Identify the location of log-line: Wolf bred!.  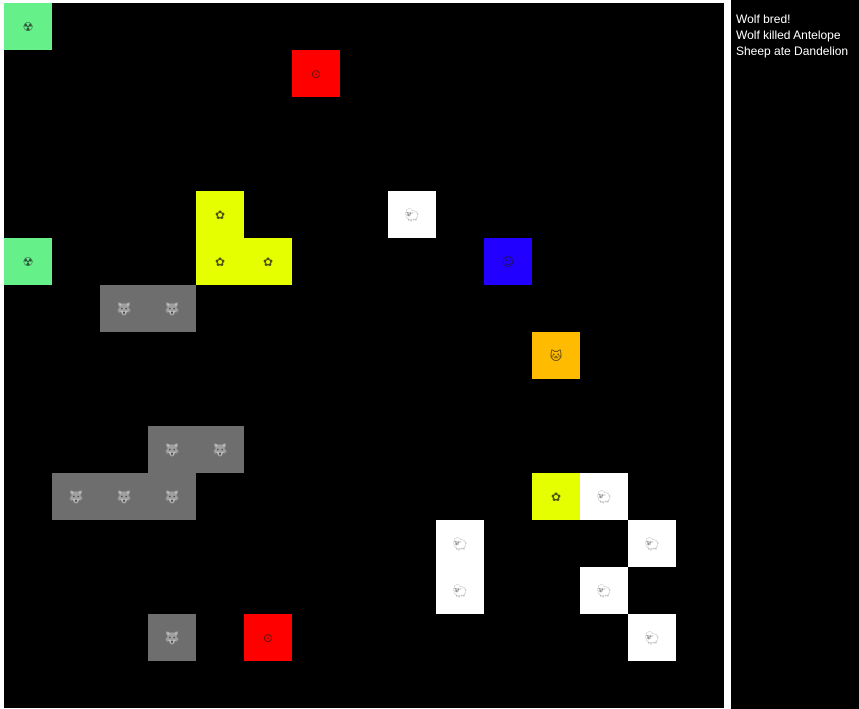
(763, 19).